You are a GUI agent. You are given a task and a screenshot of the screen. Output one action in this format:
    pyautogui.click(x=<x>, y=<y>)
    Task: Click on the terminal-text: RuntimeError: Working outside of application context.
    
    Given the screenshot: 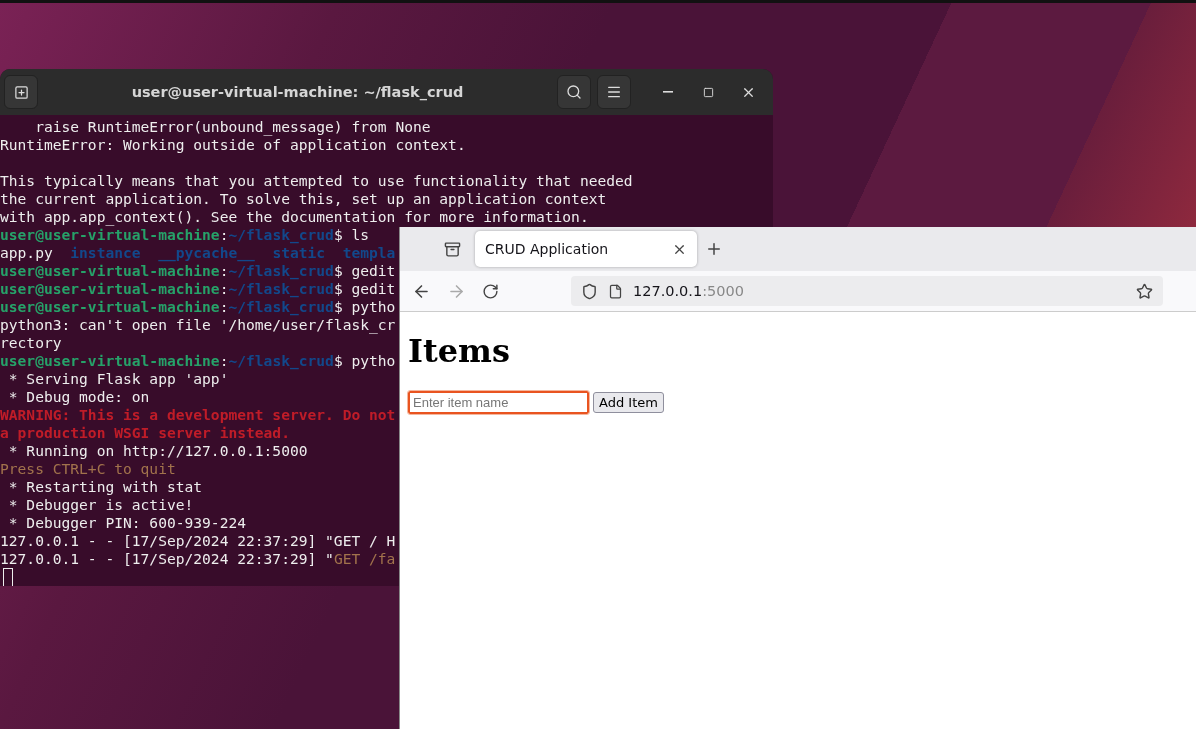 What is the action you would take?
    pyautogui.click(x=233, y=144)
    